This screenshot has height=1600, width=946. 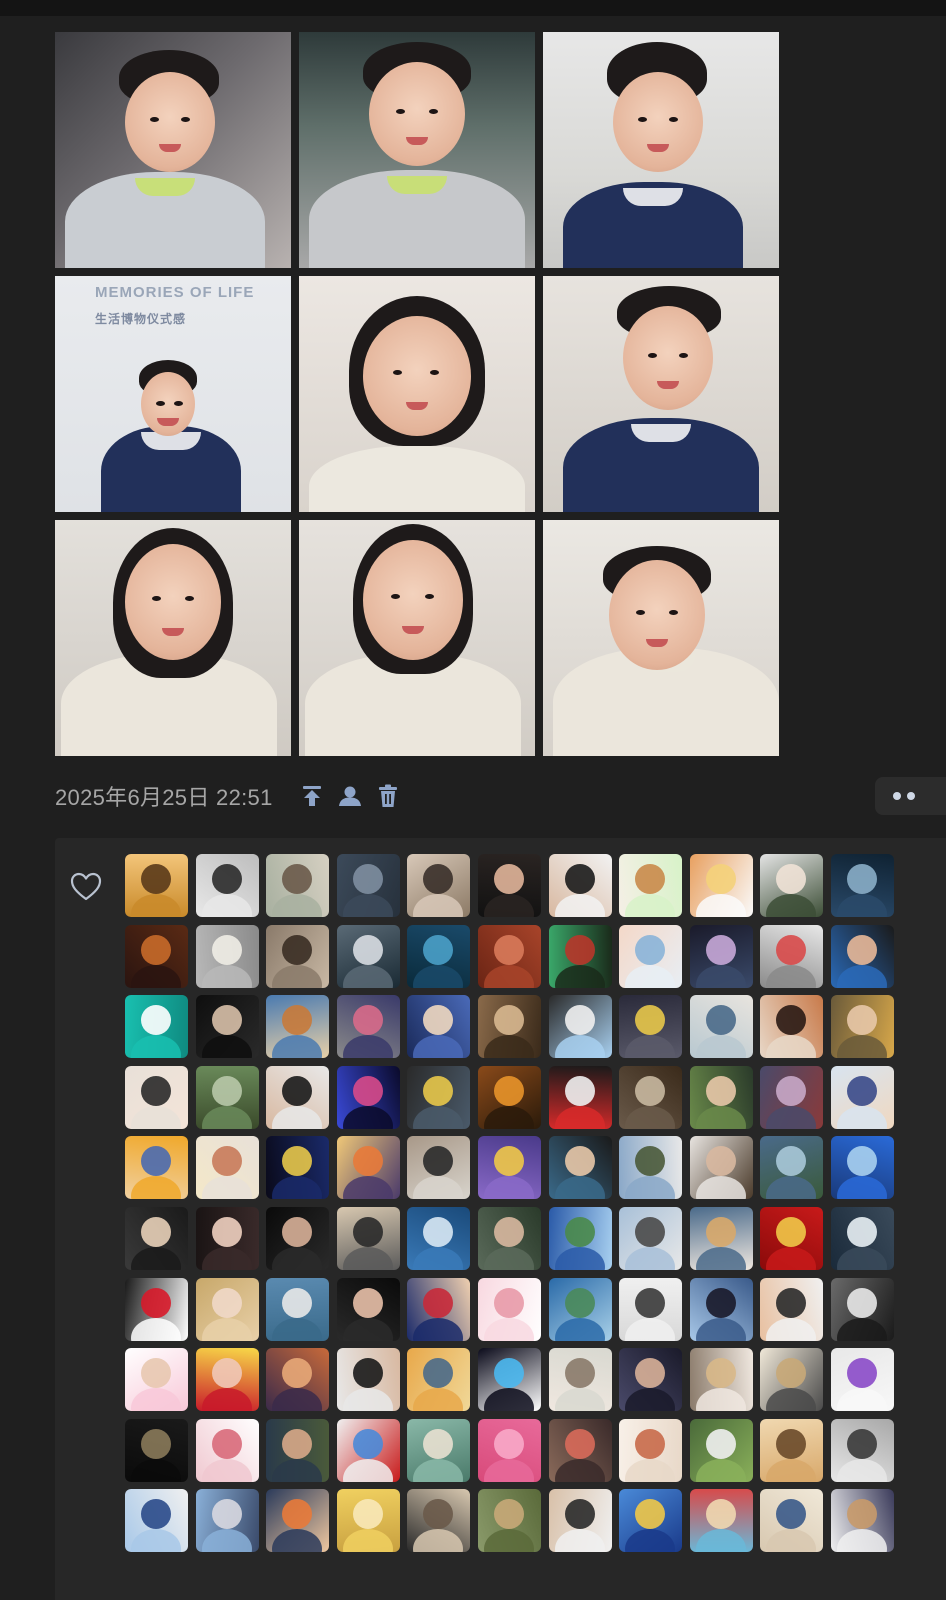 I want to click on photo-4: MEMORIES OF LIFE 生活博物仪式感, so click(x=173, y=394).